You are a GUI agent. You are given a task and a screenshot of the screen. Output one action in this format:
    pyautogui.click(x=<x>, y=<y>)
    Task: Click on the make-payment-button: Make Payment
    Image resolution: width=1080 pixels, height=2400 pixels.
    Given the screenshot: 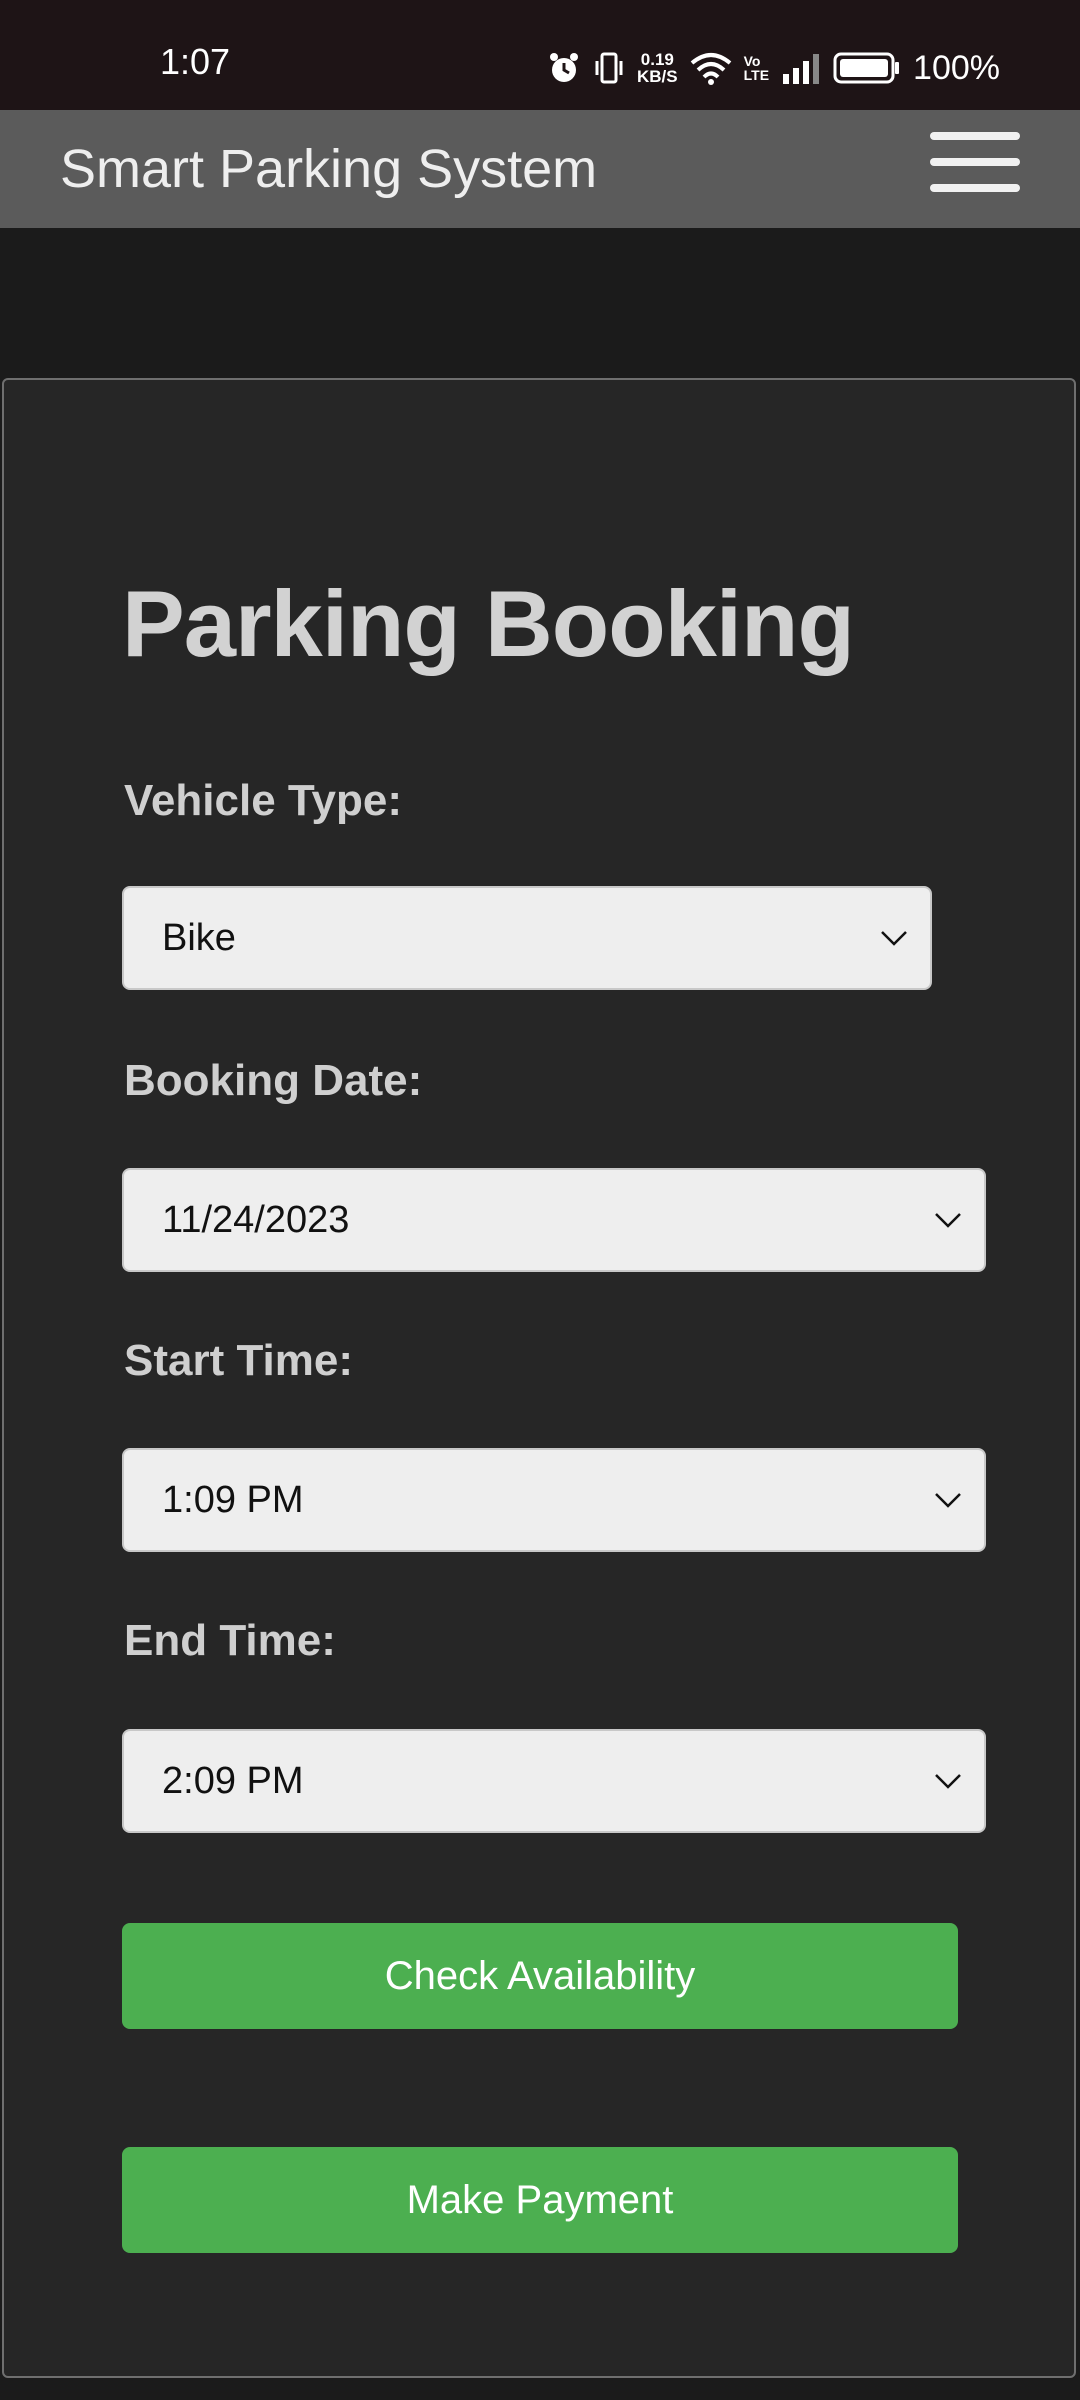 What is the action you would take?
    pyautogui.click(x=540, y=2200)
    